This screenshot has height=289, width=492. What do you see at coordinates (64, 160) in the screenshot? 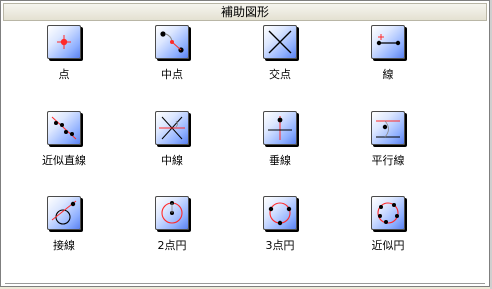
I see `tool-label-approx-line: 近似直線` at bounding box center [64, 160].